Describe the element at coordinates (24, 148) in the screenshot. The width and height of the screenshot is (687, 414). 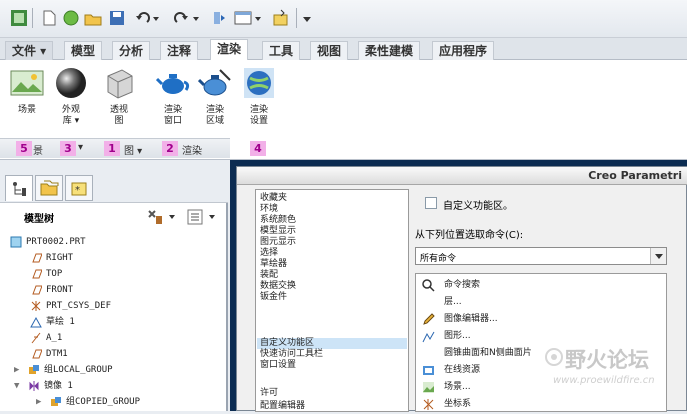
I see `badge-5: 5` at that location.